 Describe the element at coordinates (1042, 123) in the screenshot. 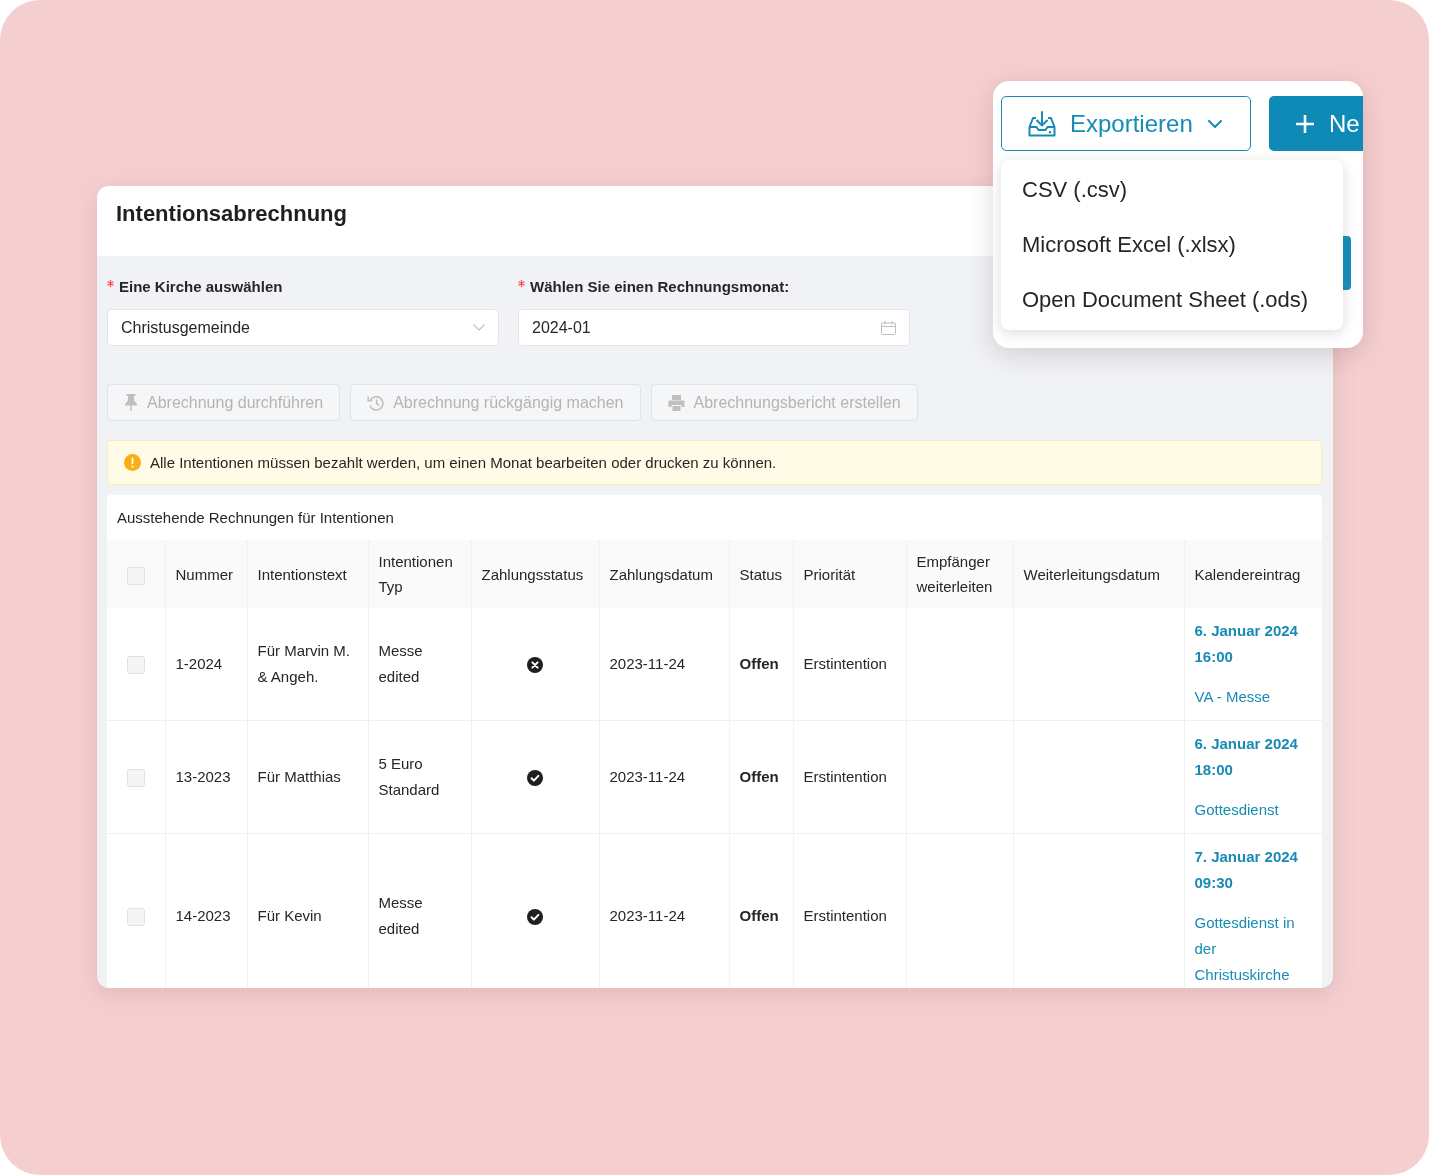

I see `download-tray-icon` at that location.